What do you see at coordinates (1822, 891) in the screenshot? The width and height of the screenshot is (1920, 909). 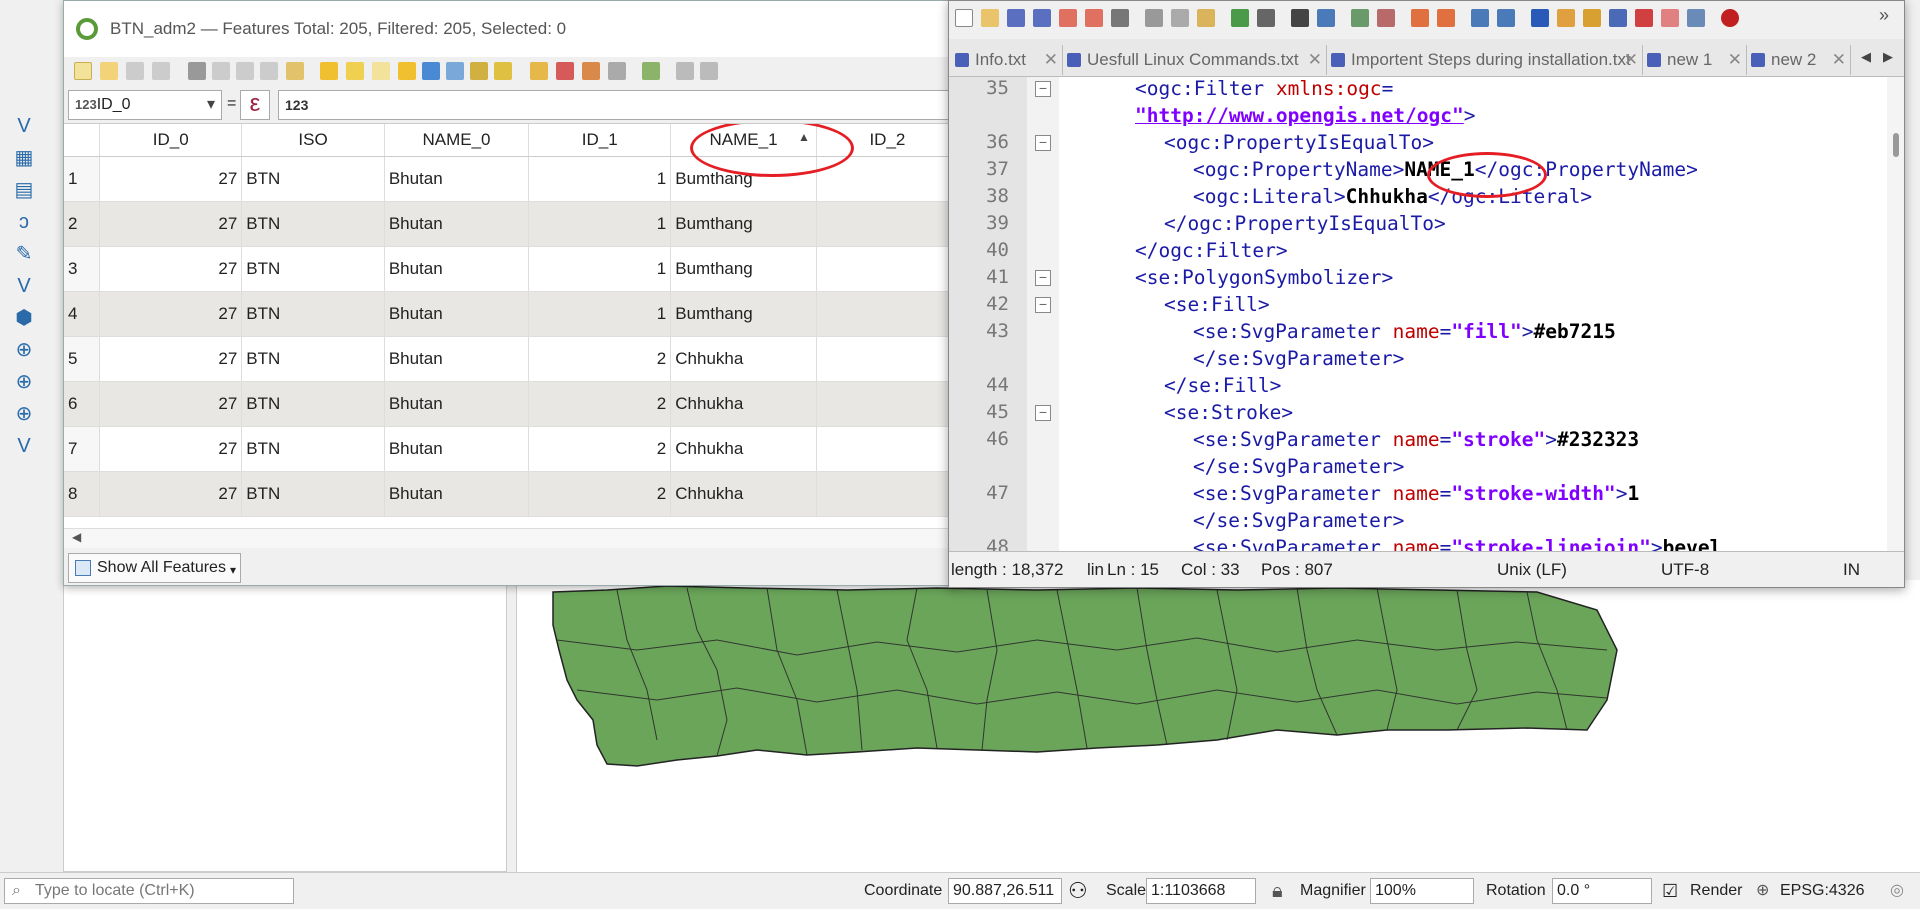 I see `crs-button: EPSG:4326` at bounding box center [1822, 891].